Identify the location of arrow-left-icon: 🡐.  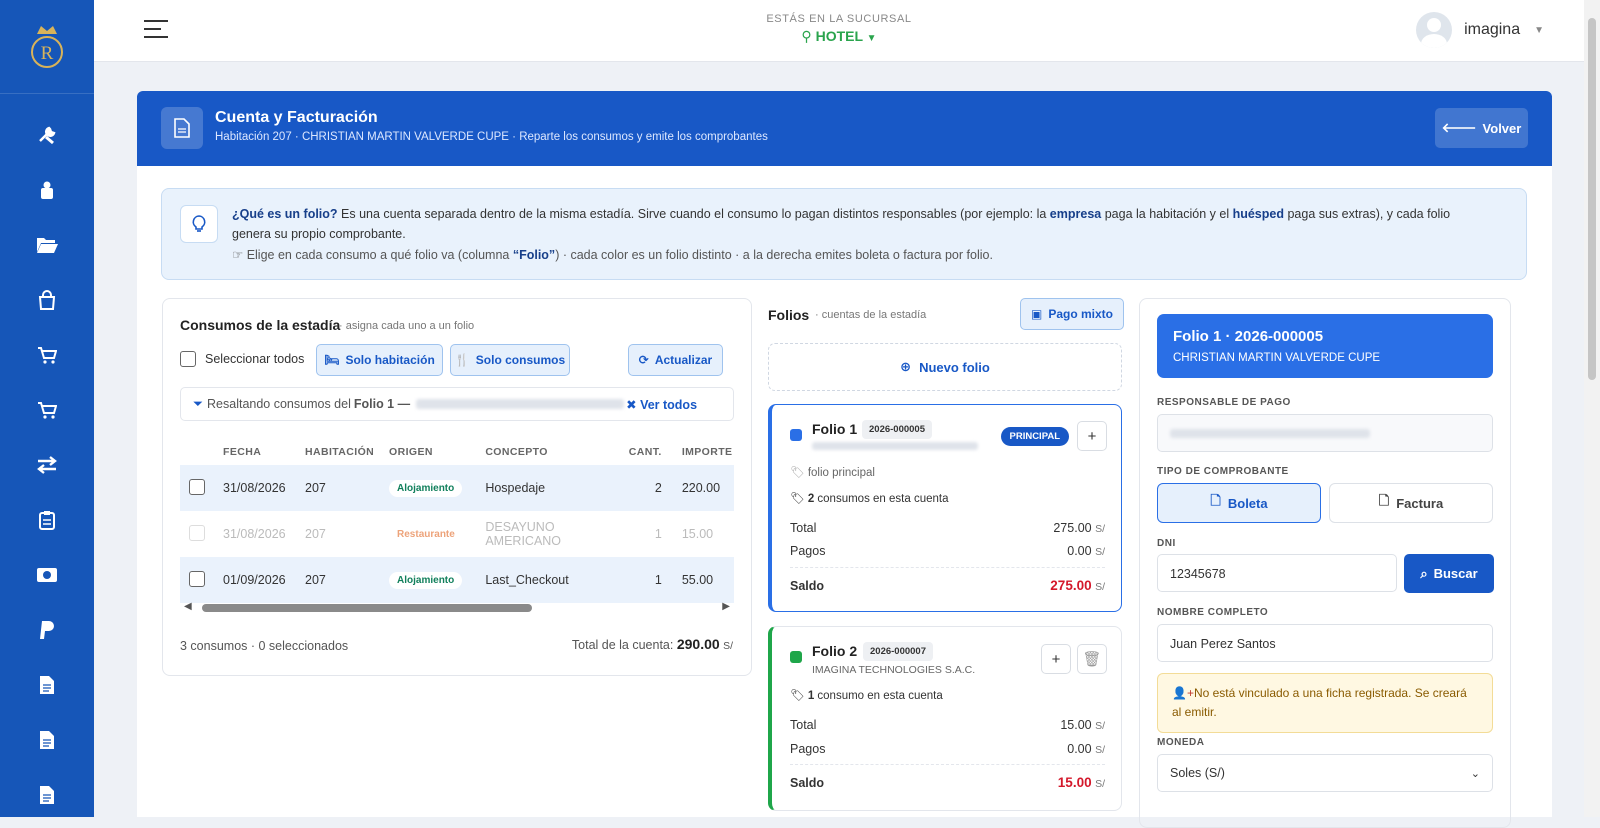
(1459, 127).